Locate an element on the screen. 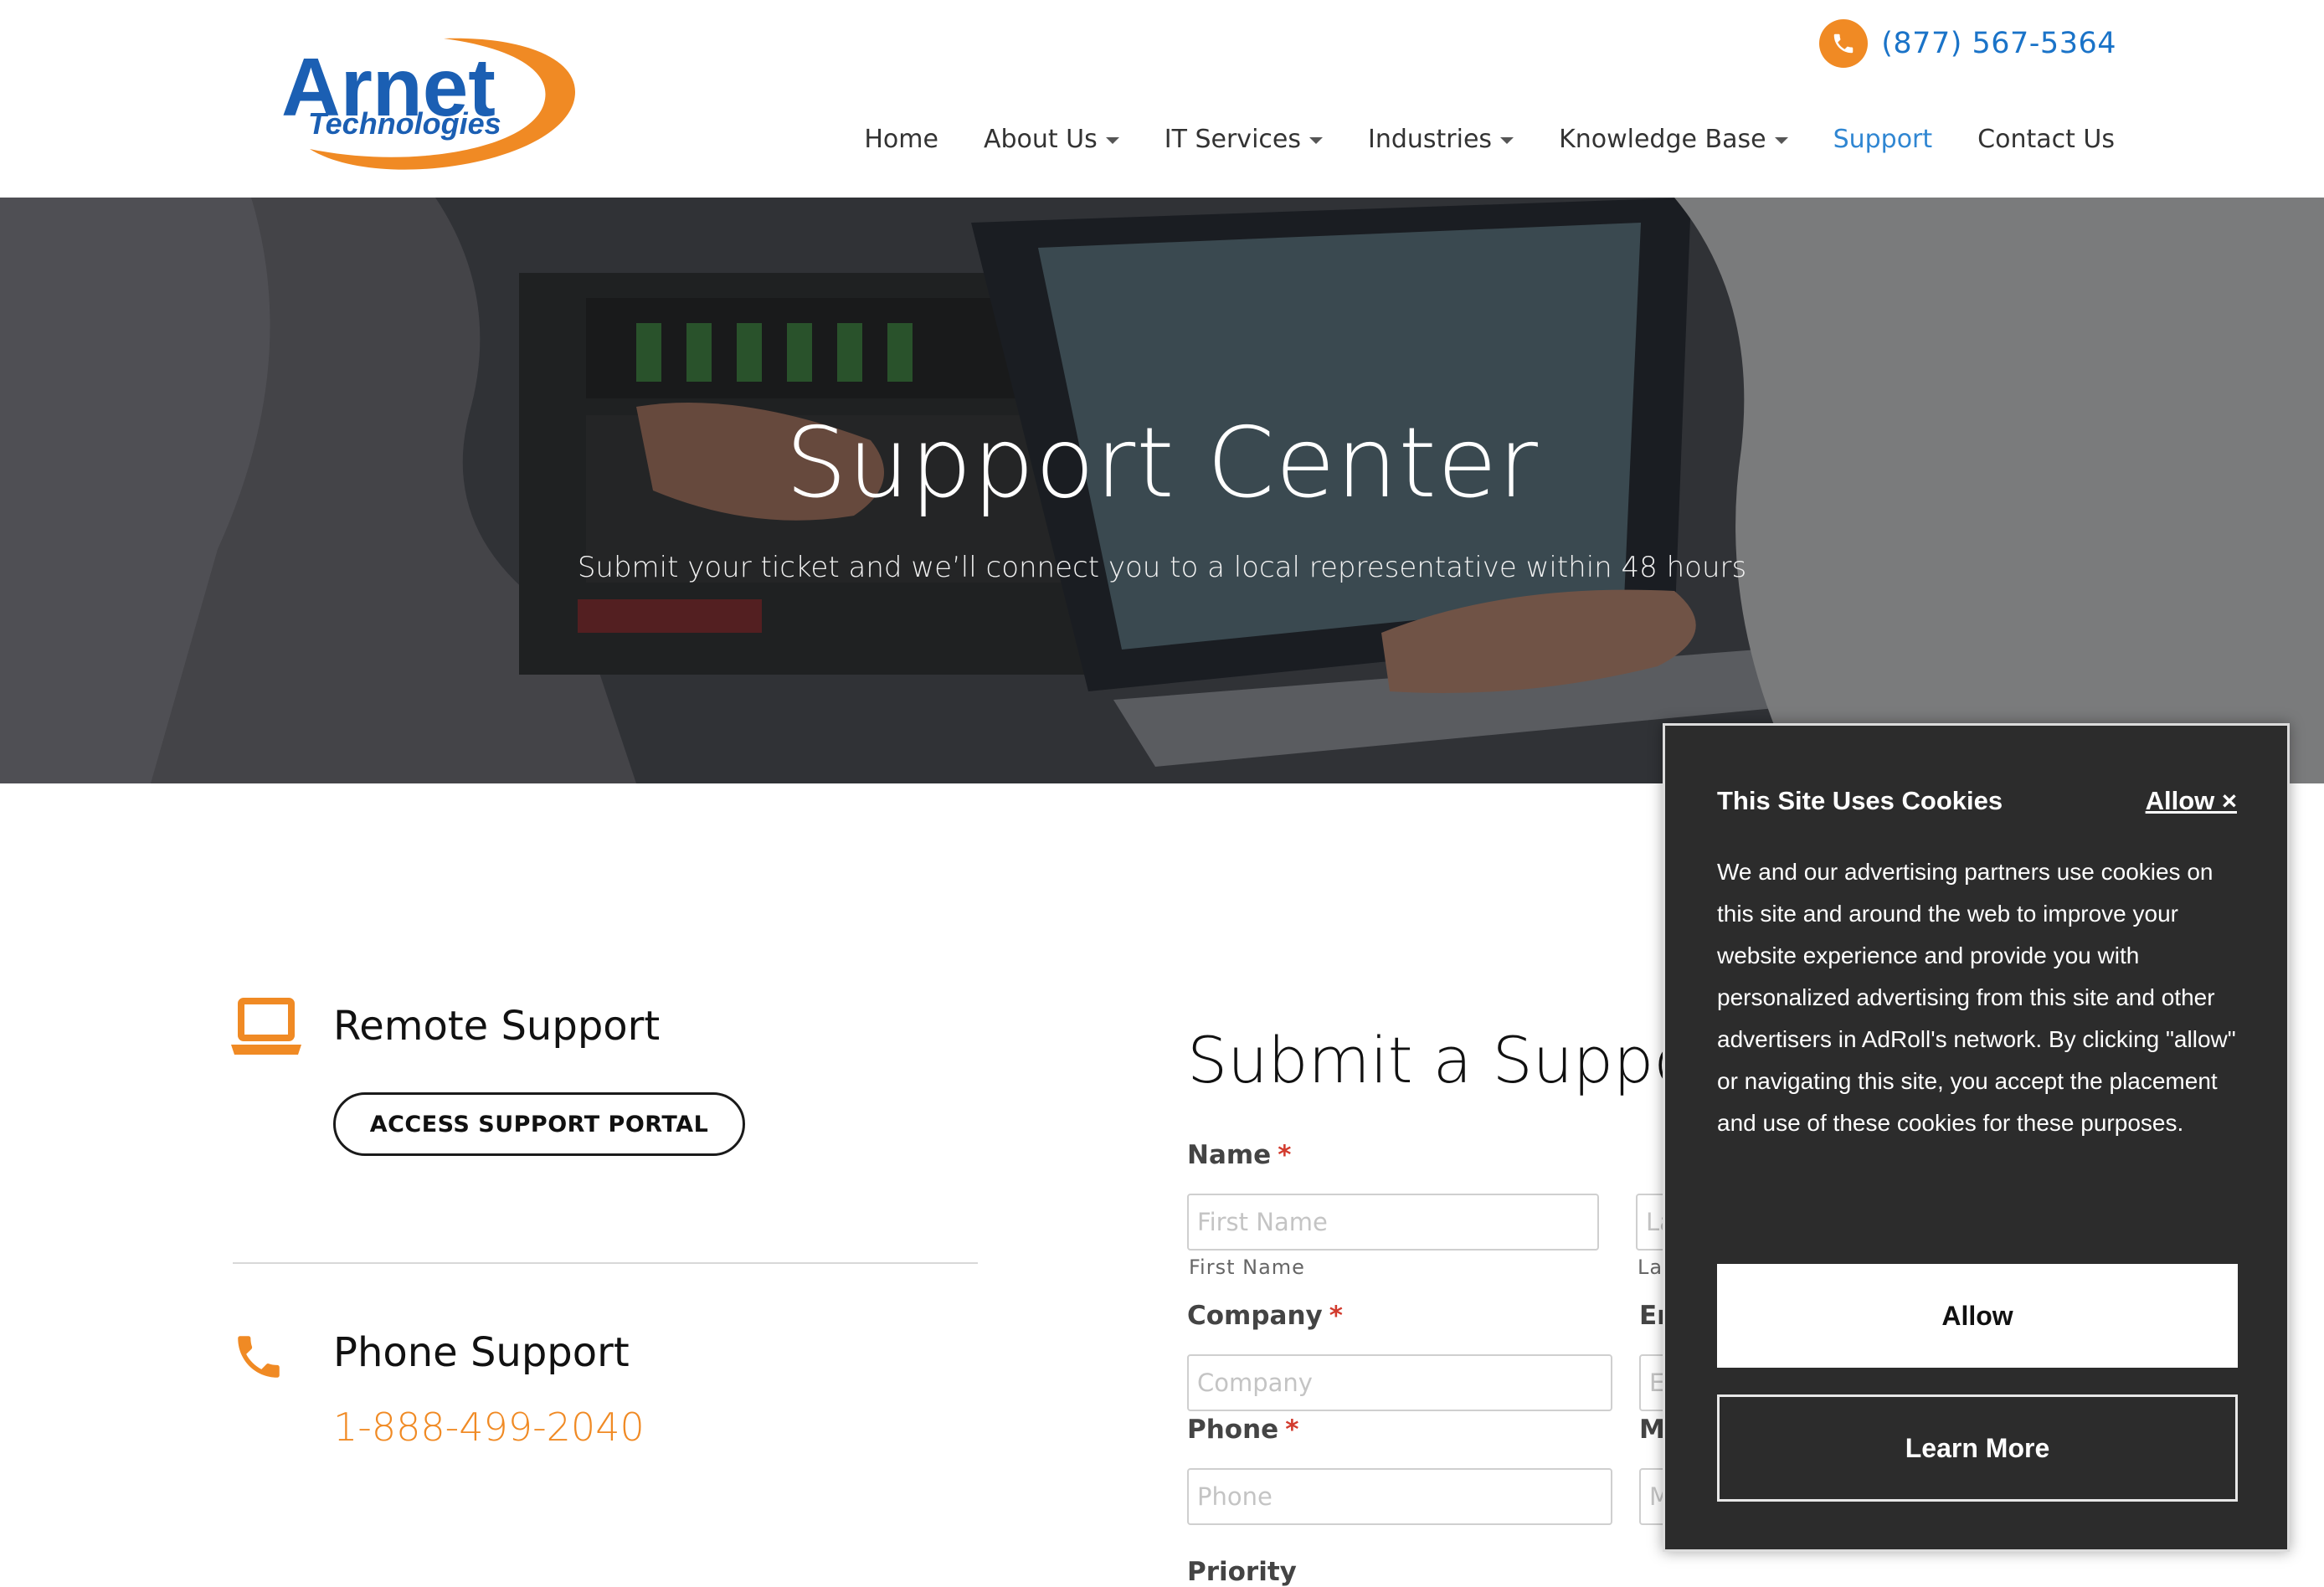 This screenshot has height=1587, width=2324. phone-label: Phone * is located at coordinates (1242, 1430).